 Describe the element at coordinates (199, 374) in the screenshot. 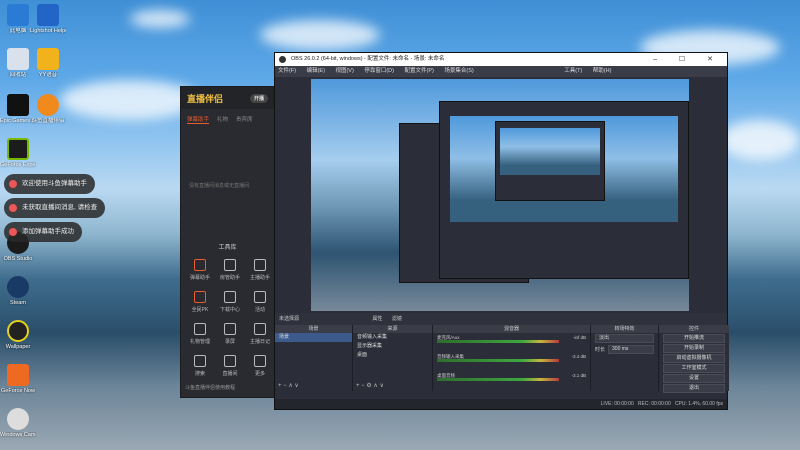

I see `tool-label: 搜索` at that location.